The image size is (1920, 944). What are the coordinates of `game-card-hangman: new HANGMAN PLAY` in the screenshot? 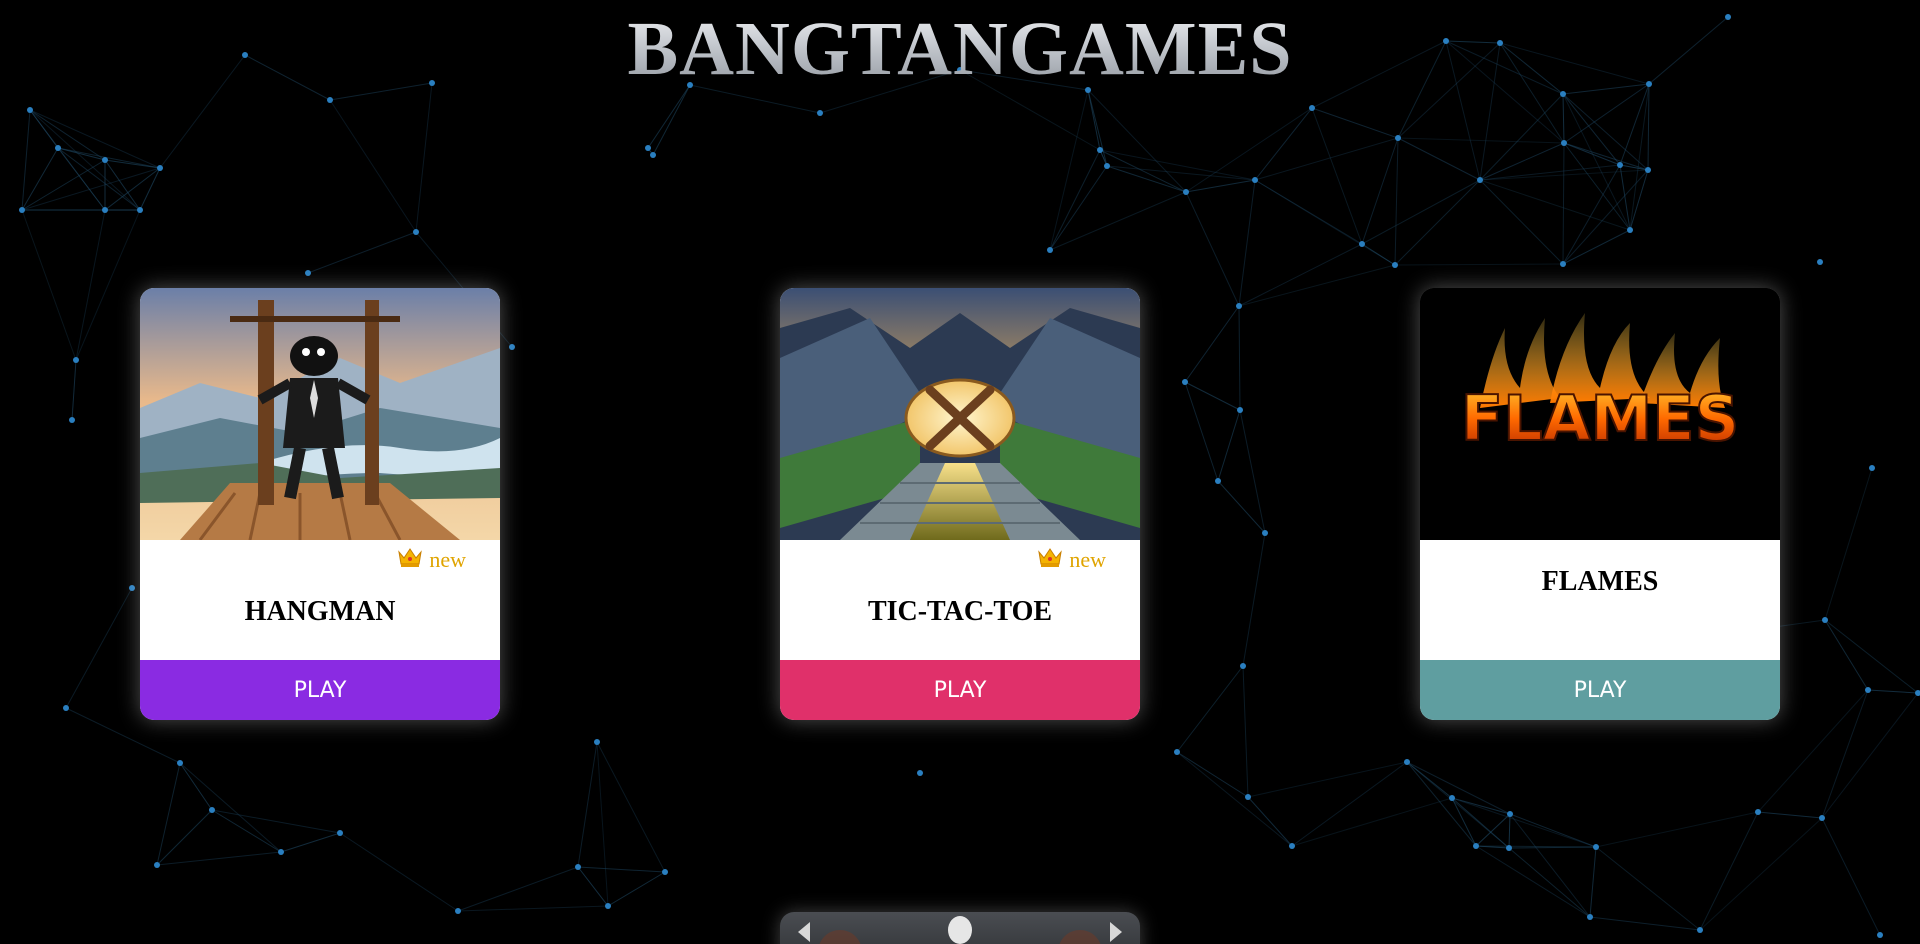 It's located at (320, 504).